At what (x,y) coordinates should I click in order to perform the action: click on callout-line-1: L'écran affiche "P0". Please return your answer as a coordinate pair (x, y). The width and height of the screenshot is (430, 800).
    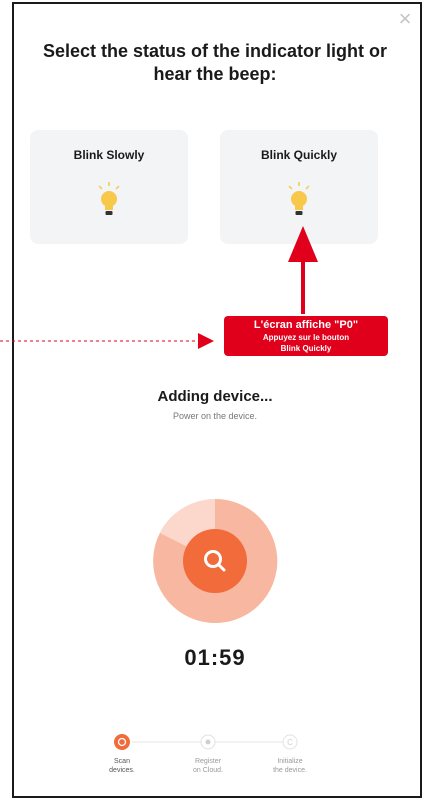
    Looking at the image, I should click on (306, 325).